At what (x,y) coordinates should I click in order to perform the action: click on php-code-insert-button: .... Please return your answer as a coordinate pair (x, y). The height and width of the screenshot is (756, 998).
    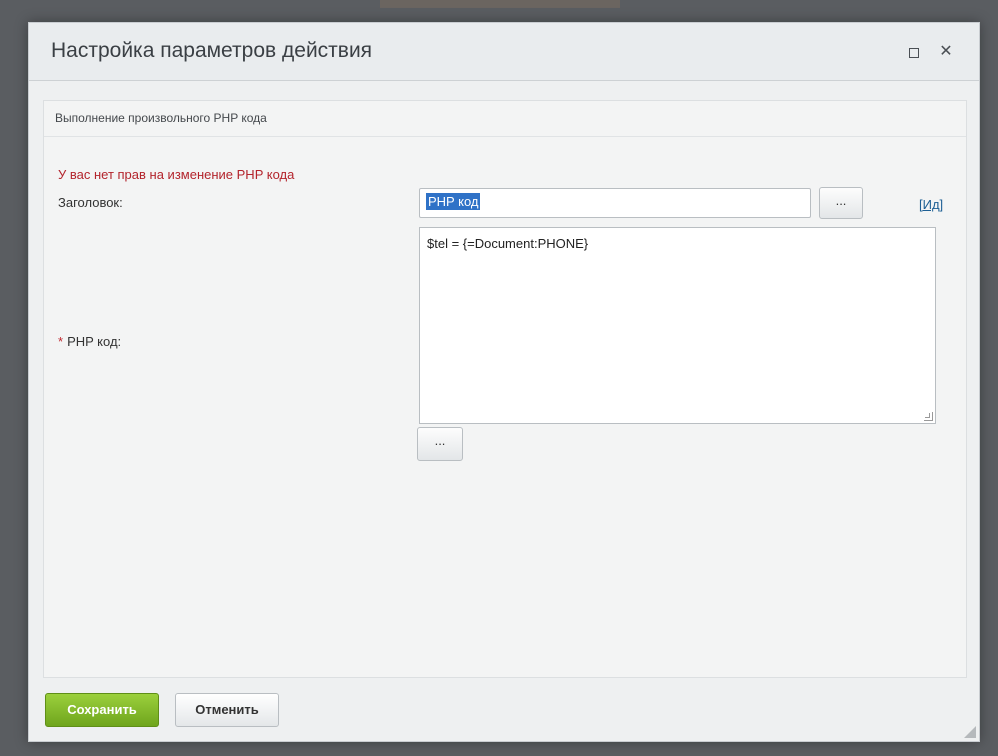
    Looking at the image, I should click on (440, 444).